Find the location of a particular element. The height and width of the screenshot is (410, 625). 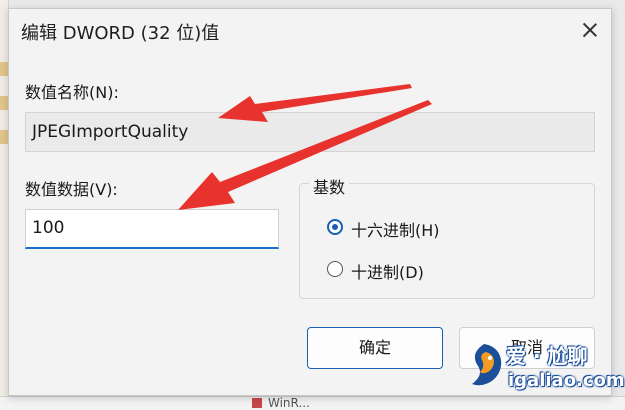

close-button is located at coordinates (590, 30).